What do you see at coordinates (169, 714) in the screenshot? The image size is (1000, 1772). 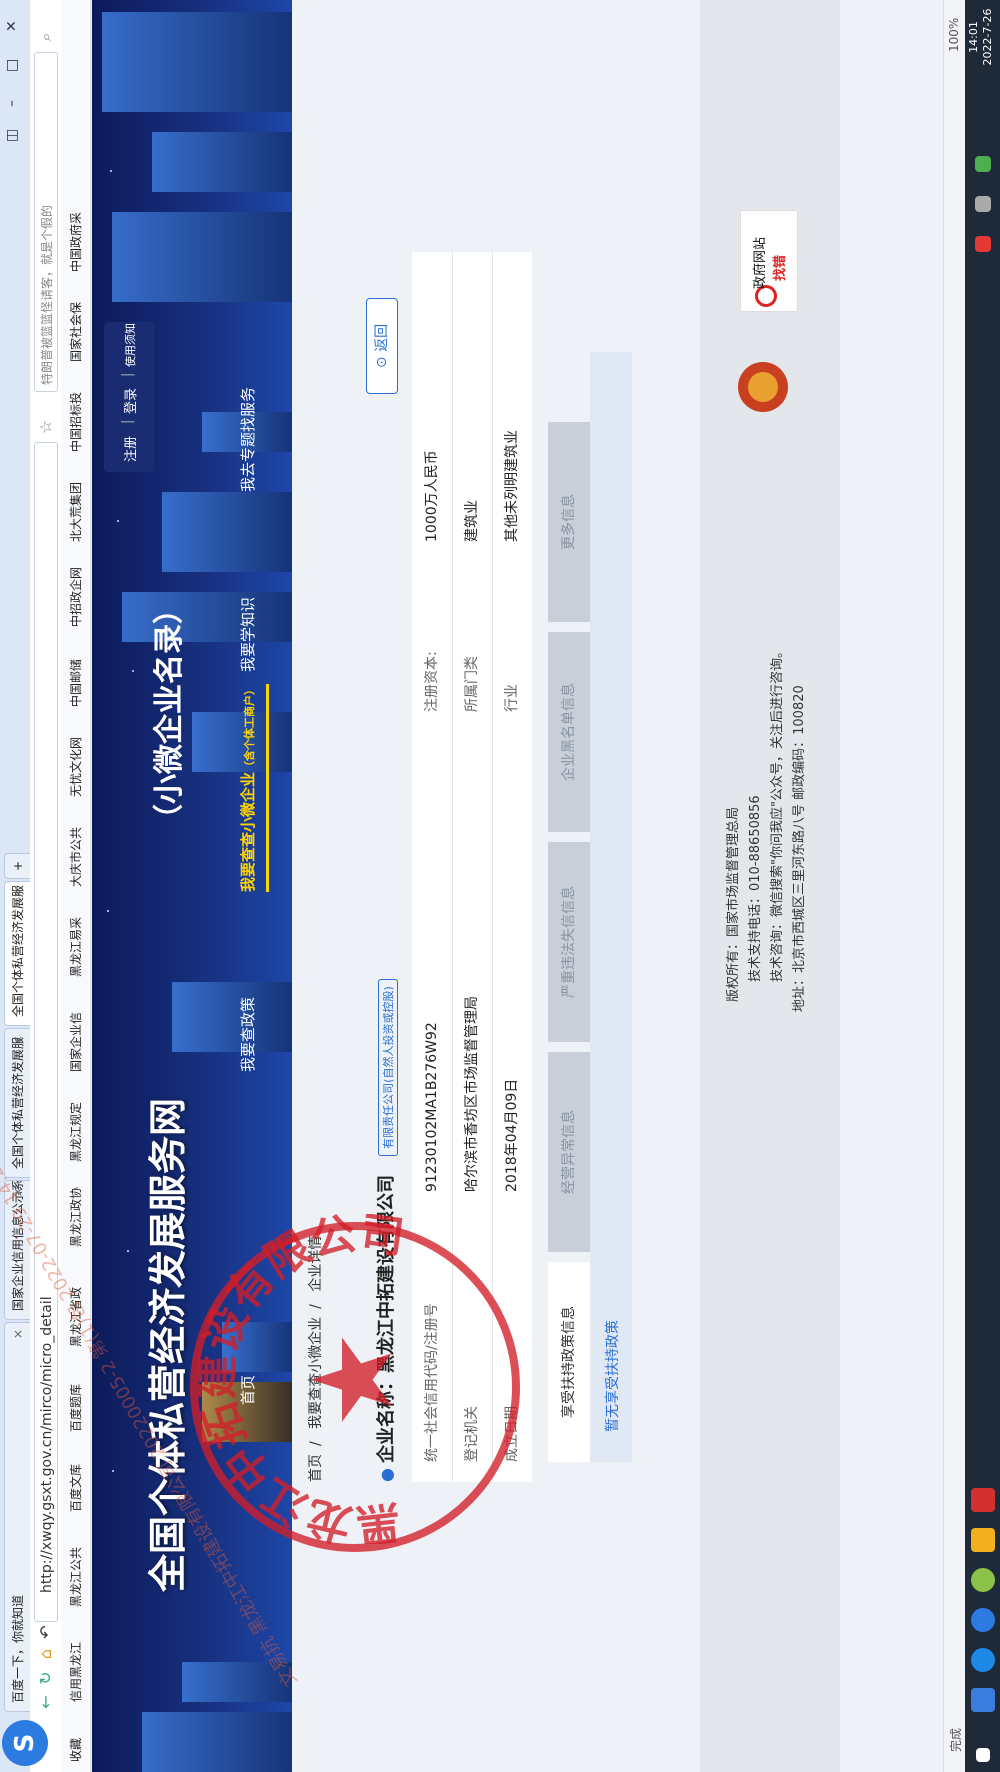 I see `site-subtitle: （小微企业名录）` at bounding box center [169, 714].